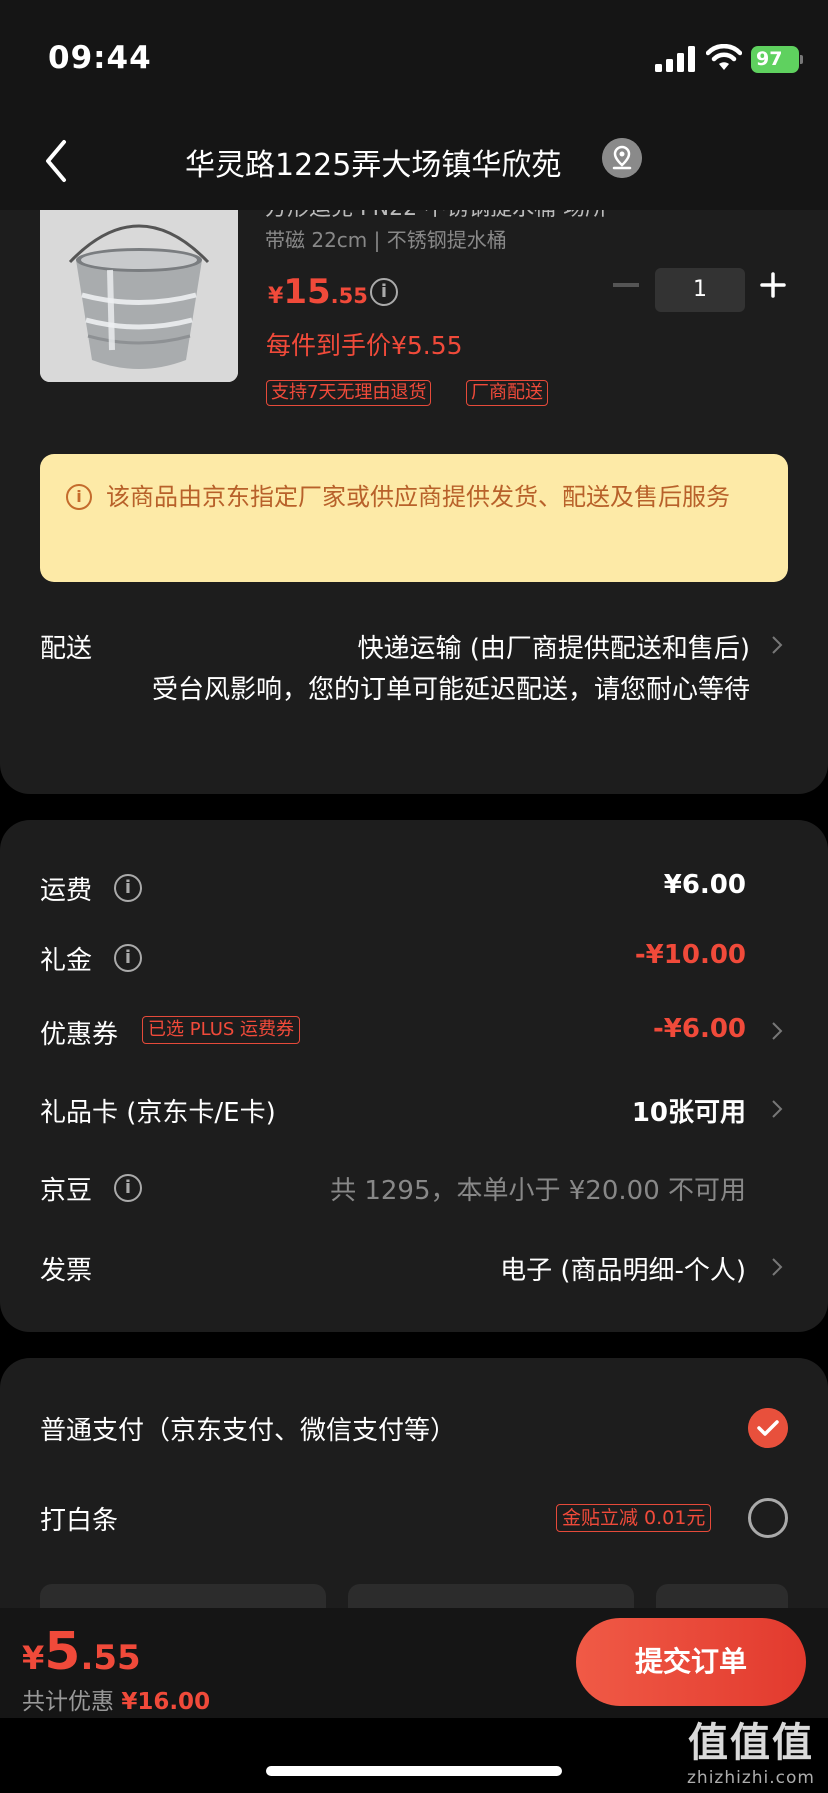 Image resolution: width=828 pixels, height=1793 pixels. What do you see at coordinates (158, 1113) in the screenshot?
I see `gift-card-label: 礼品卡 (京东卡/E卡)` at bounding box center [158, 1113].